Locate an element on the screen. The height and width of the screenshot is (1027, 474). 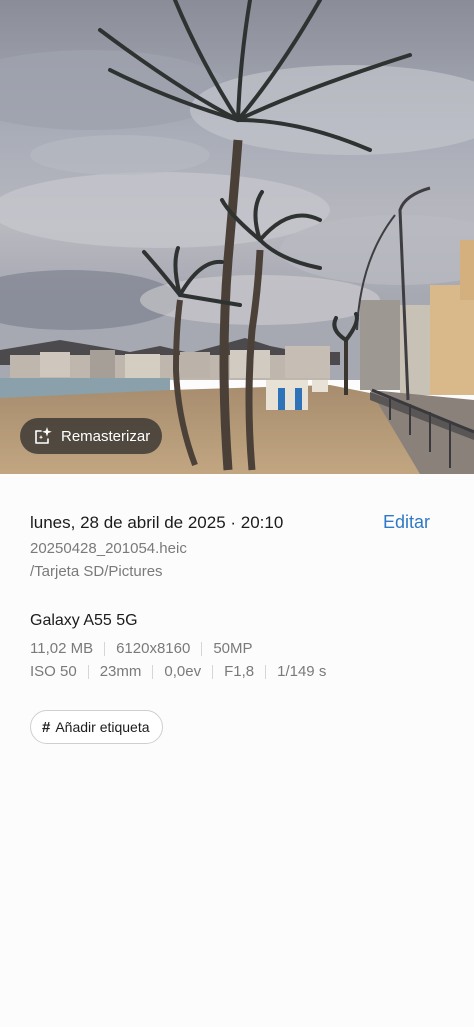
file-specs: 11,02 MB 6120x8160 50MP is located at coordinates (141, 648).